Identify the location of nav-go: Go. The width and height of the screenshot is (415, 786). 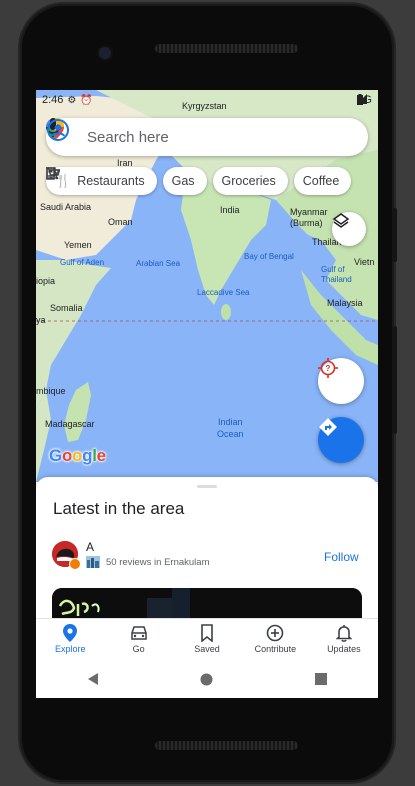
(138, 640).